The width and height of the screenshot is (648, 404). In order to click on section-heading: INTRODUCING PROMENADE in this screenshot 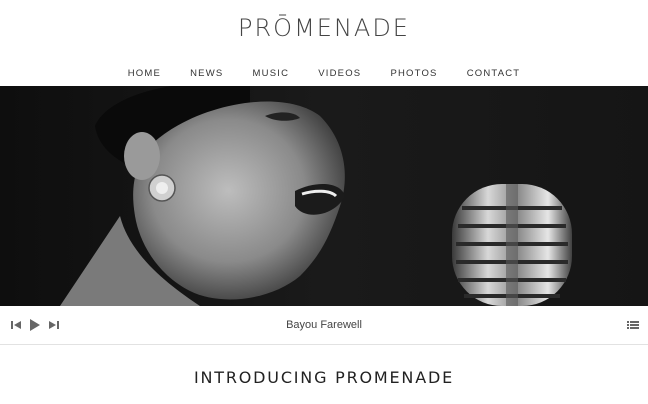, I will do `click(324, 377)`.